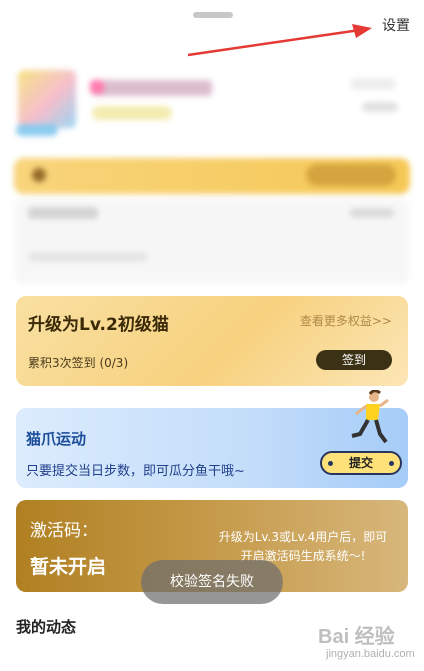 This screenshot has width=424, height=671. I want to click on vip-icon, so click(39, 175).